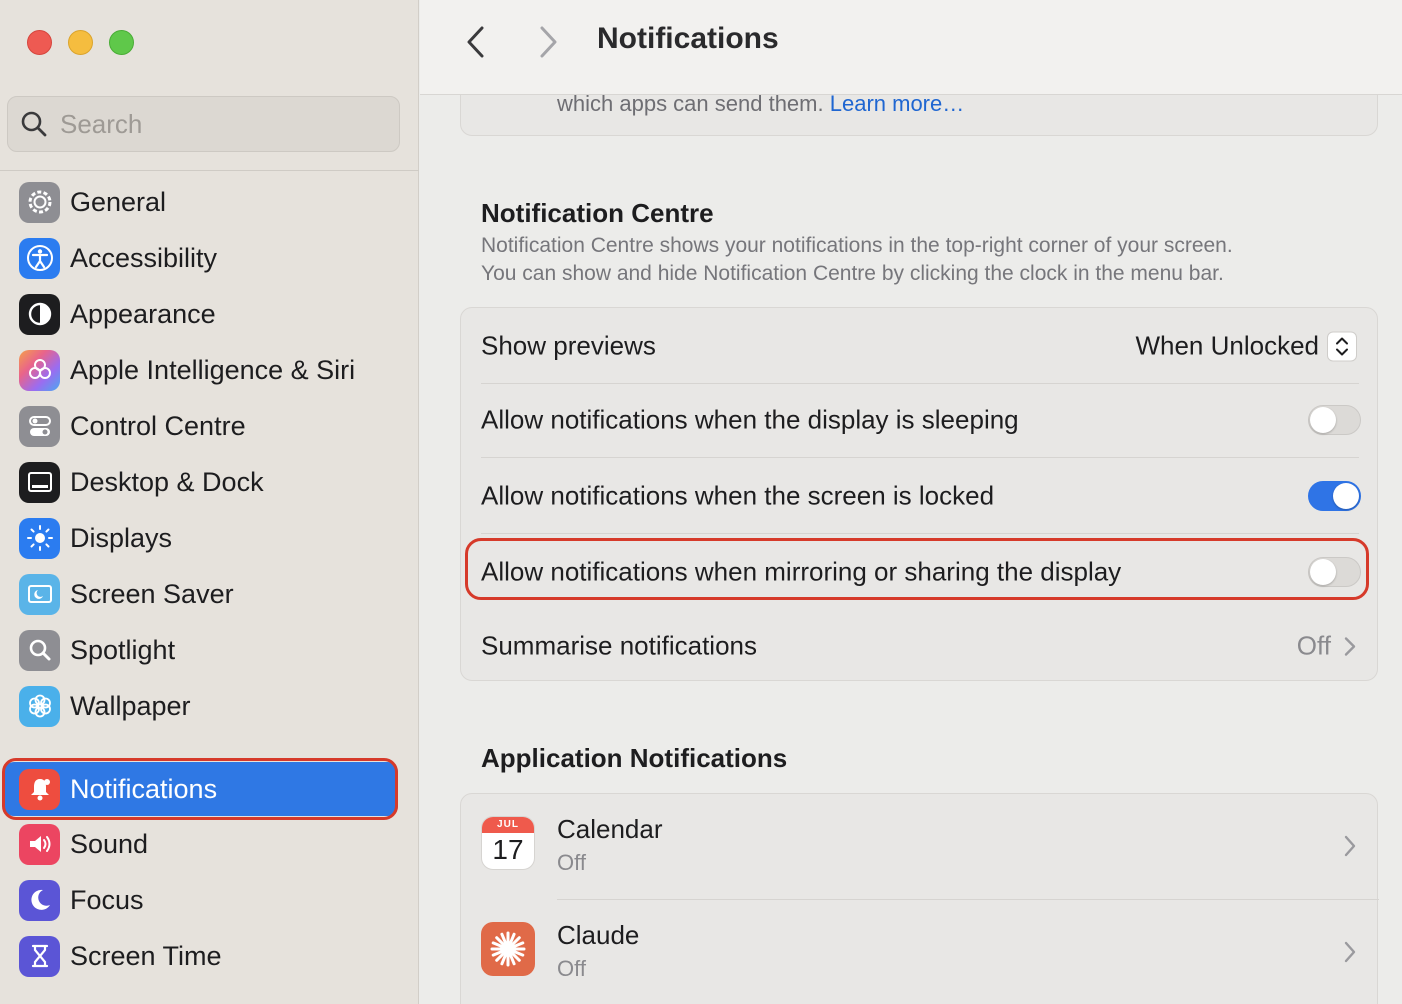  I want to click on back-button, so click(476, 42).